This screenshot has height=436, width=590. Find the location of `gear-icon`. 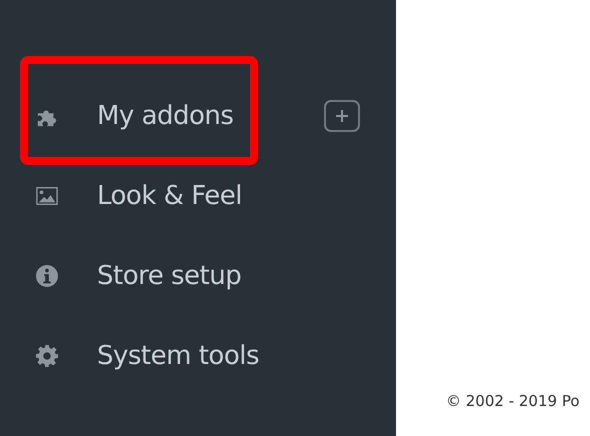

gear-icon is located at coordinates (47, 356).